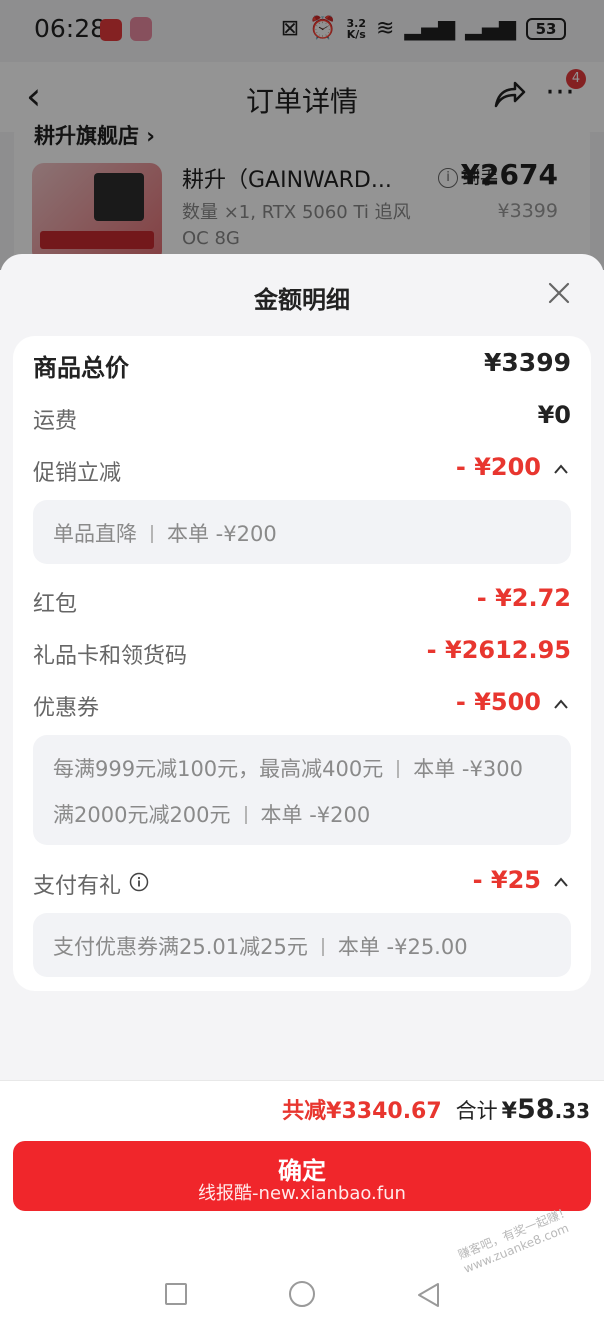 Image resolution: width=604 pixels, height=1334 pixels. Describe the element at coordinates (55, 421) in the screenshot. I see `shipping-label: 运费` at that location.